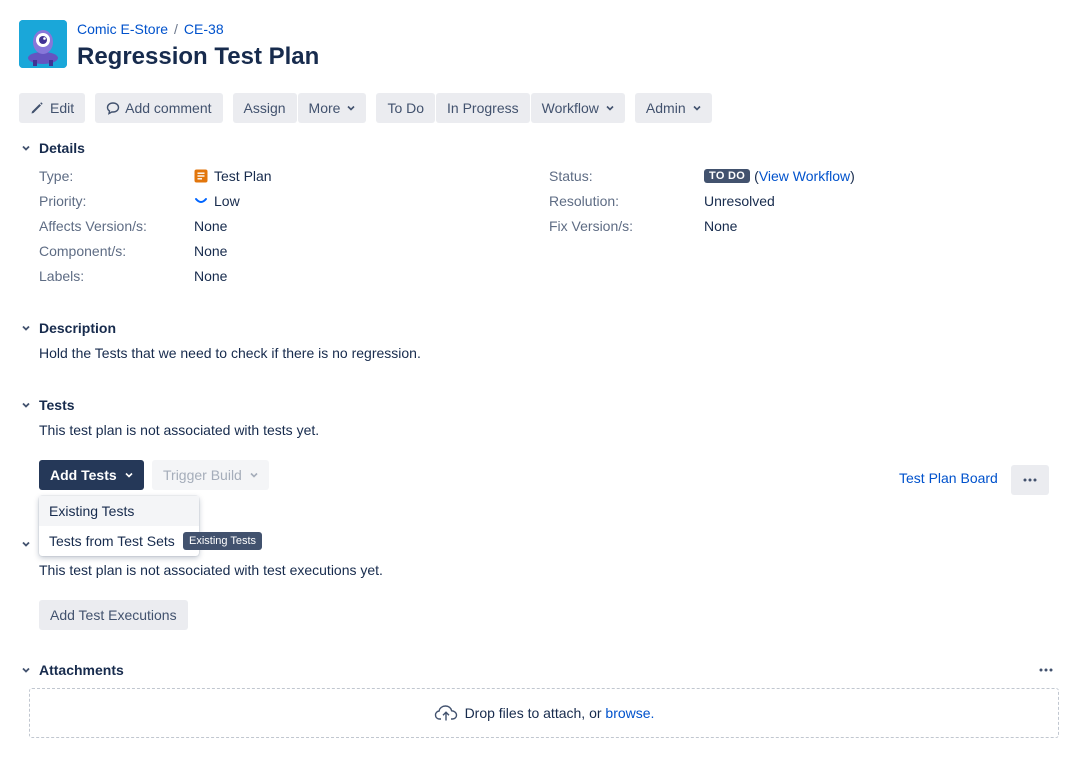 Image resolution: width=1070 pixels, height=757 pixels. I want to click on details-heading: Details, so click(62, 148).